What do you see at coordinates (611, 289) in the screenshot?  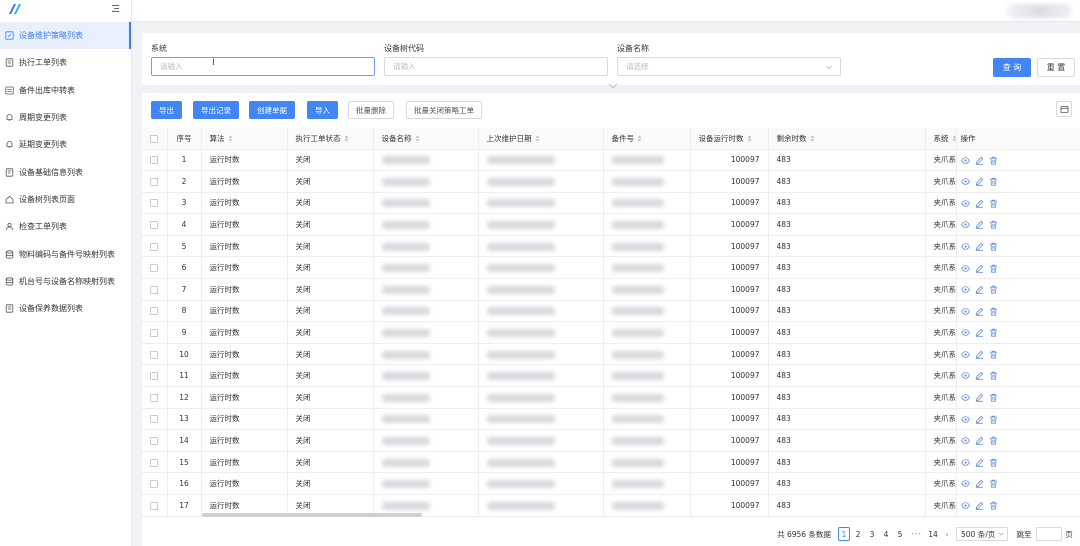 I see `table-row: 7 运行时数 关闭 100097 483 夹爪系` at bounding box center [611, 289].